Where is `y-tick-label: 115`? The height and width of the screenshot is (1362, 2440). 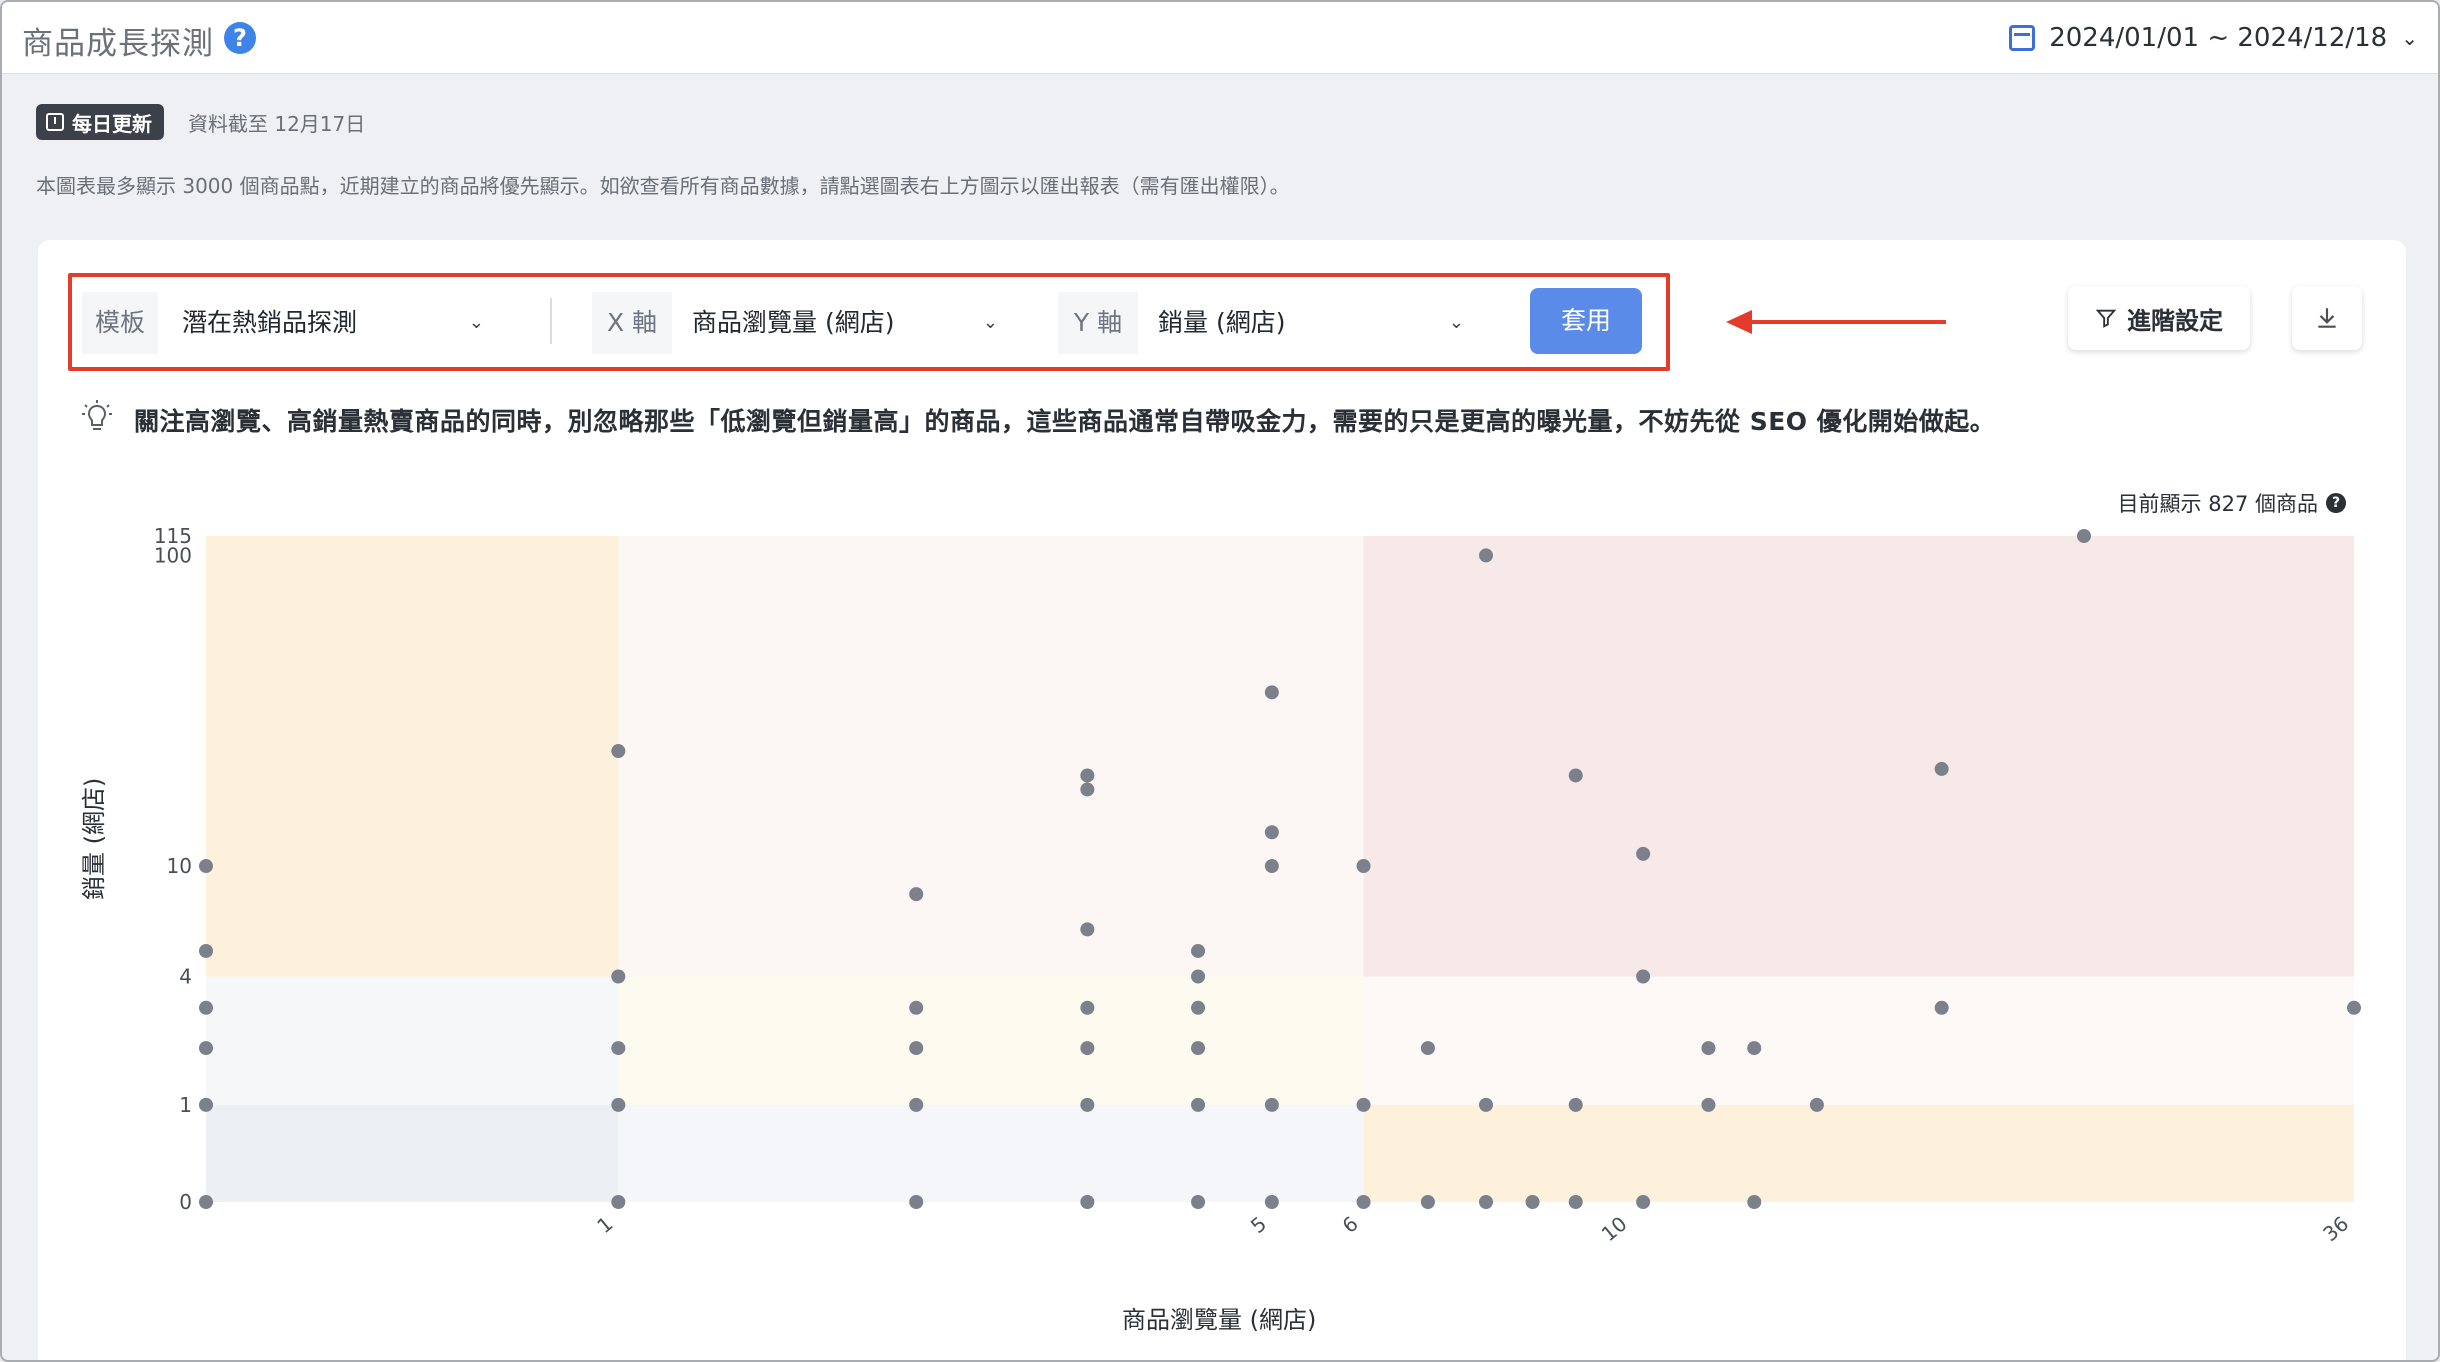
y-tick-label: 115 is located at coordinates (173, 536).